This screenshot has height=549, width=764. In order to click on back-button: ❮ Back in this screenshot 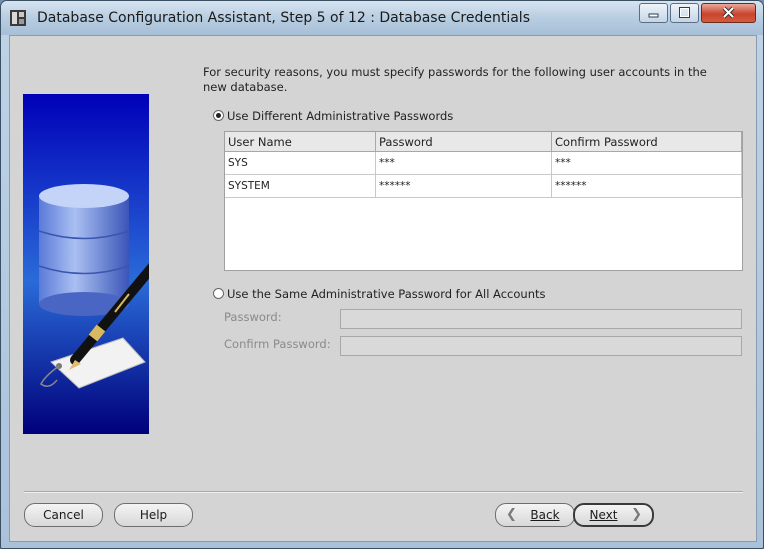, I will do `click(535, 515)`.